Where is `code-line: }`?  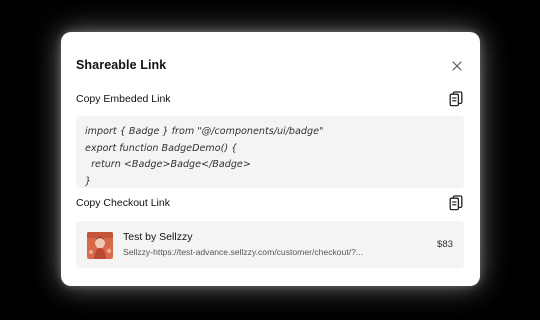
code-line: } is located at coordinates (88, 181).